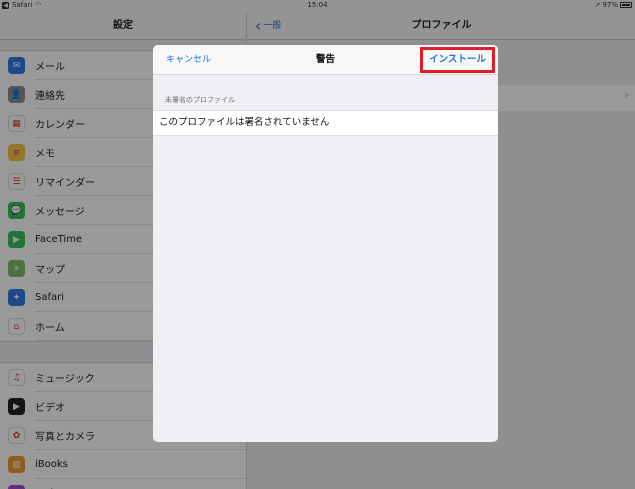  What do you see at coordinates (244, 122) in the screenshot?
I see `warning-message: このプロファイルは署名されていません` at bounding box center [244, 122].